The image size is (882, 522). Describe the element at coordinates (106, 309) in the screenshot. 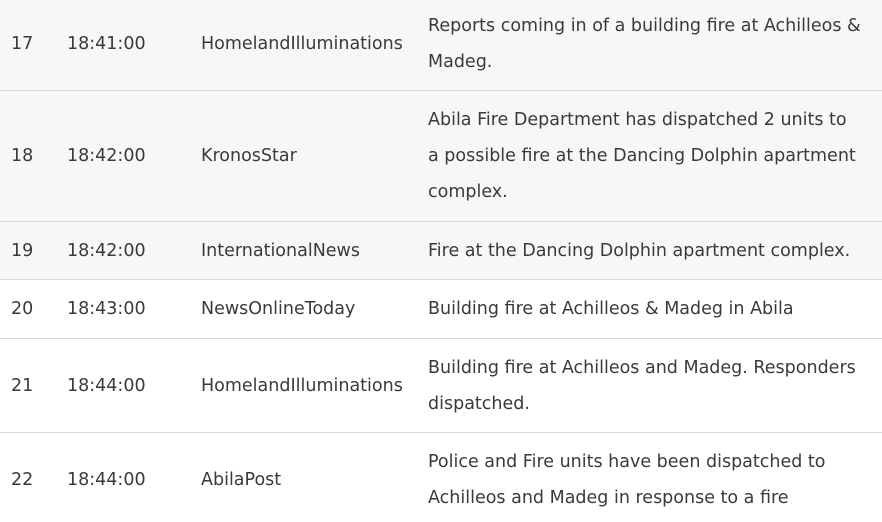

I see `row-time: 18:43:00` at that location.